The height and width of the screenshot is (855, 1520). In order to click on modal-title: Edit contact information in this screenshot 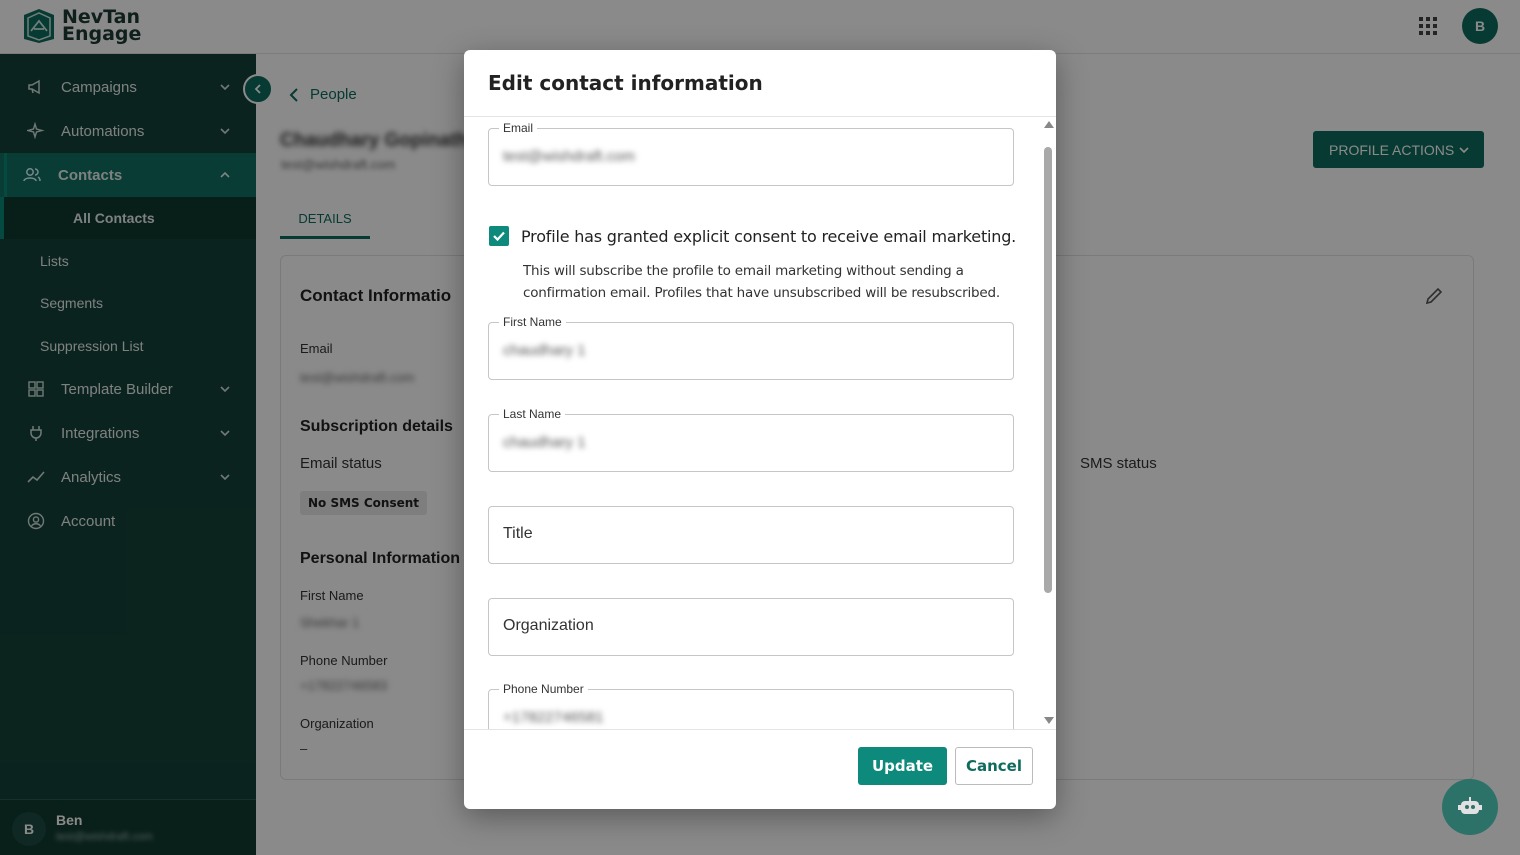, I will do `click(625, 83)`.